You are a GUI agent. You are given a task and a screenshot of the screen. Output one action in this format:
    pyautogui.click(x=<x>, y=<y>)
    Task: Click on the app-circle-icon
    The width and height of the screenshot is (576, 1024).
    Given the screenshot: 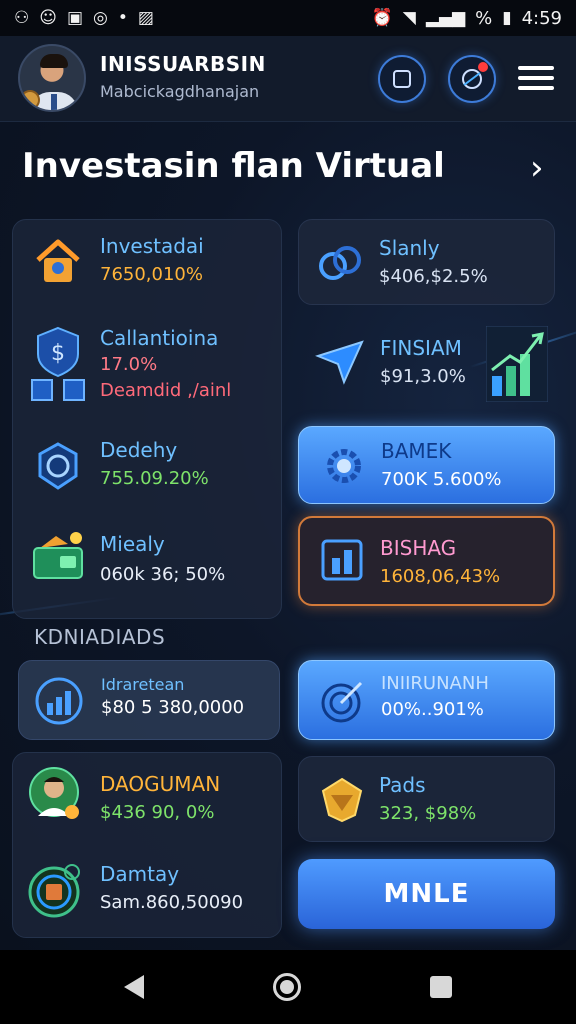 What is the action you would take?
    pyautogui.click(x=54, y=891)
    